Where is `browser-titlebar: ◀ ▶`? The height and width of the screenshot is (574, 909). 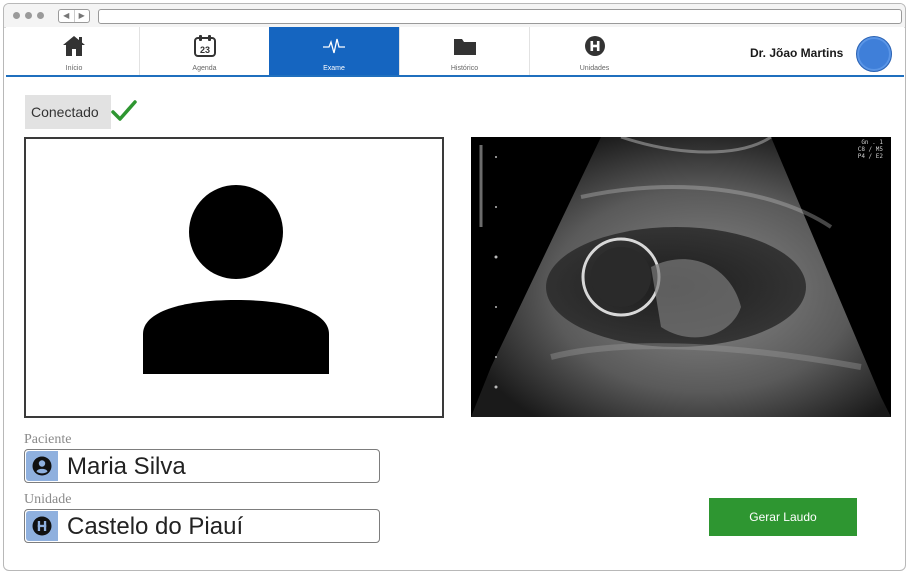 browser-titlebar: ◀ ▶ is located at coordinates (454, 16).